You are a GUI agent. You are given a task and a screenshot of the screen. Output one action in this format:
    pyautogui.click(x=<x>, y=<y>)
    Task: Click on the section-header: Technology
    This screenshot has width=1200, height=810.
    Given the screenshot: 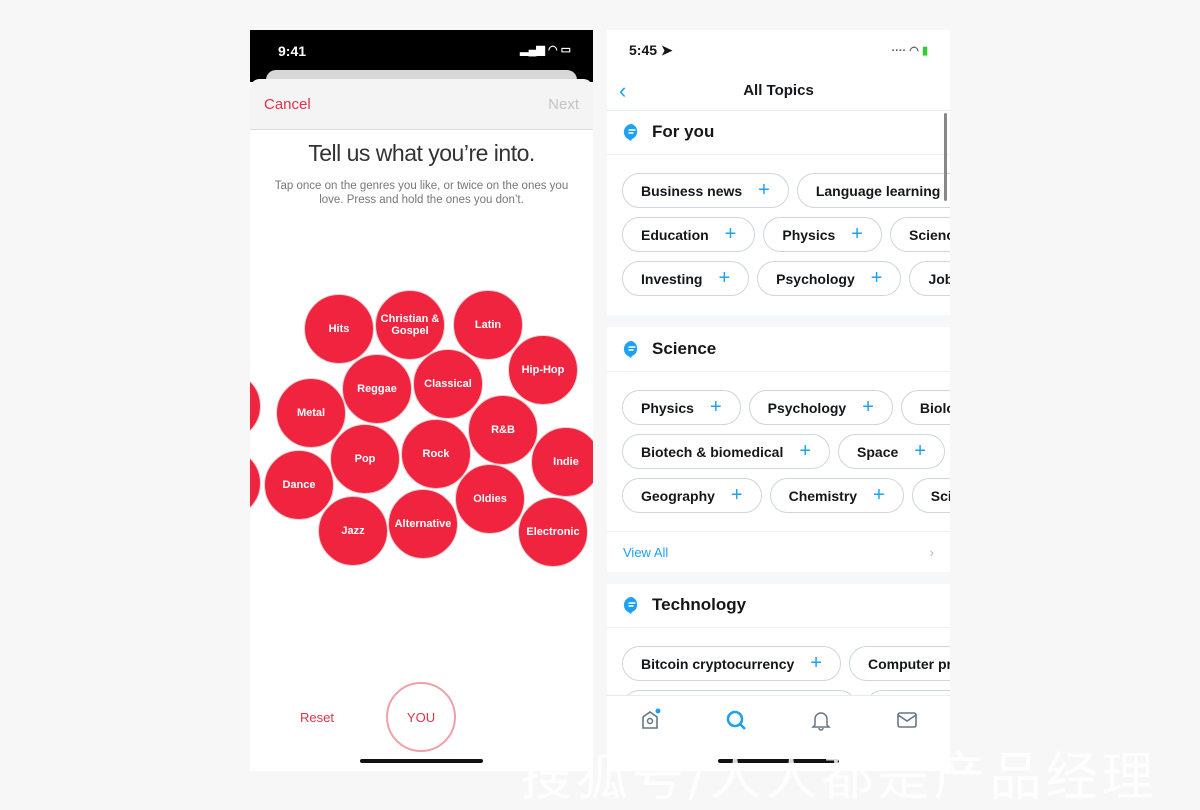 What is the action you would take?
    pyautogui.click(x=778, y=605)
    